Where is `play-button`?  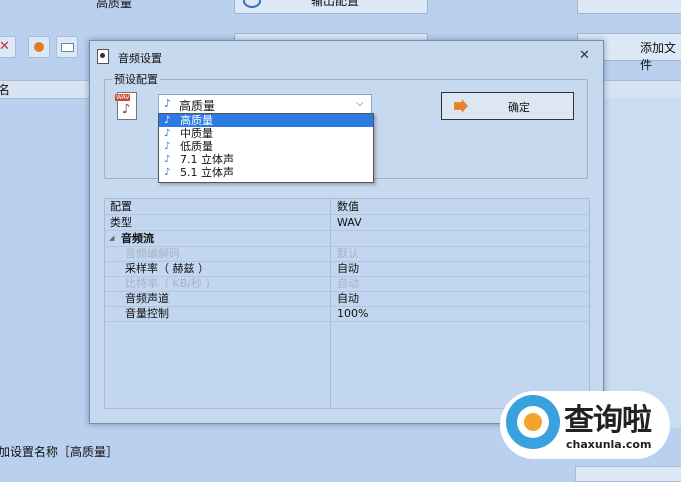 play-button is located at coordinates (39, 47).